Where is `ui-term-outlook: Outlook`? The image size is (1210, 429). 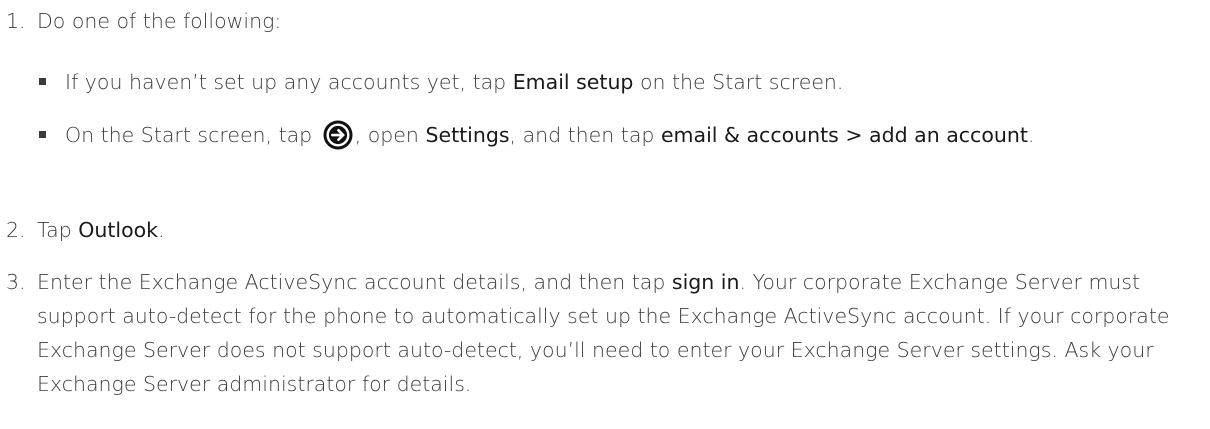
ui-term-outlook: Outlook is located at coordinates (118, 230).